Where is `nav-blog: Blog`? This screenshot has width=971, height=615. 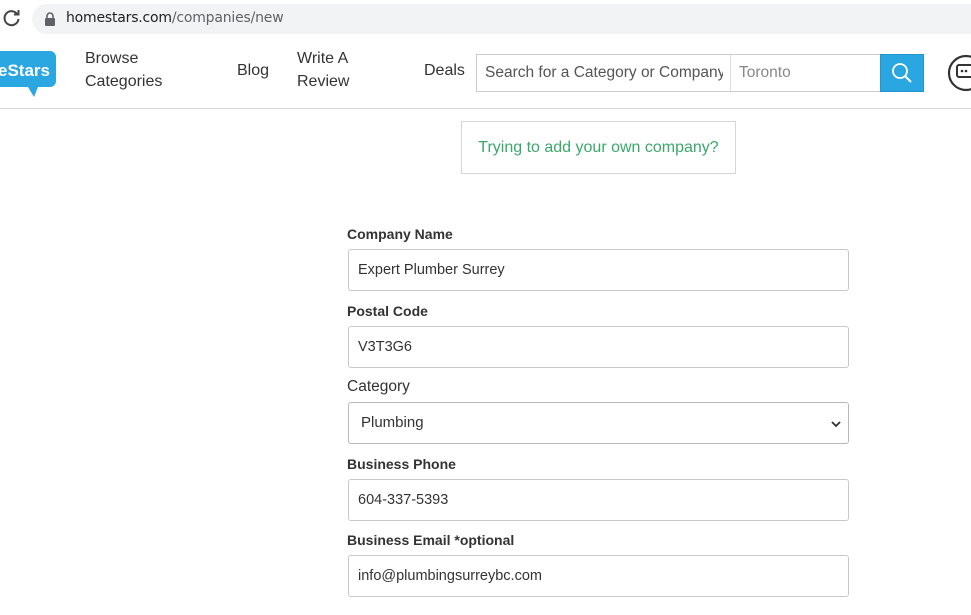
nav-blog: Blog is located at coordinates (253, 70).